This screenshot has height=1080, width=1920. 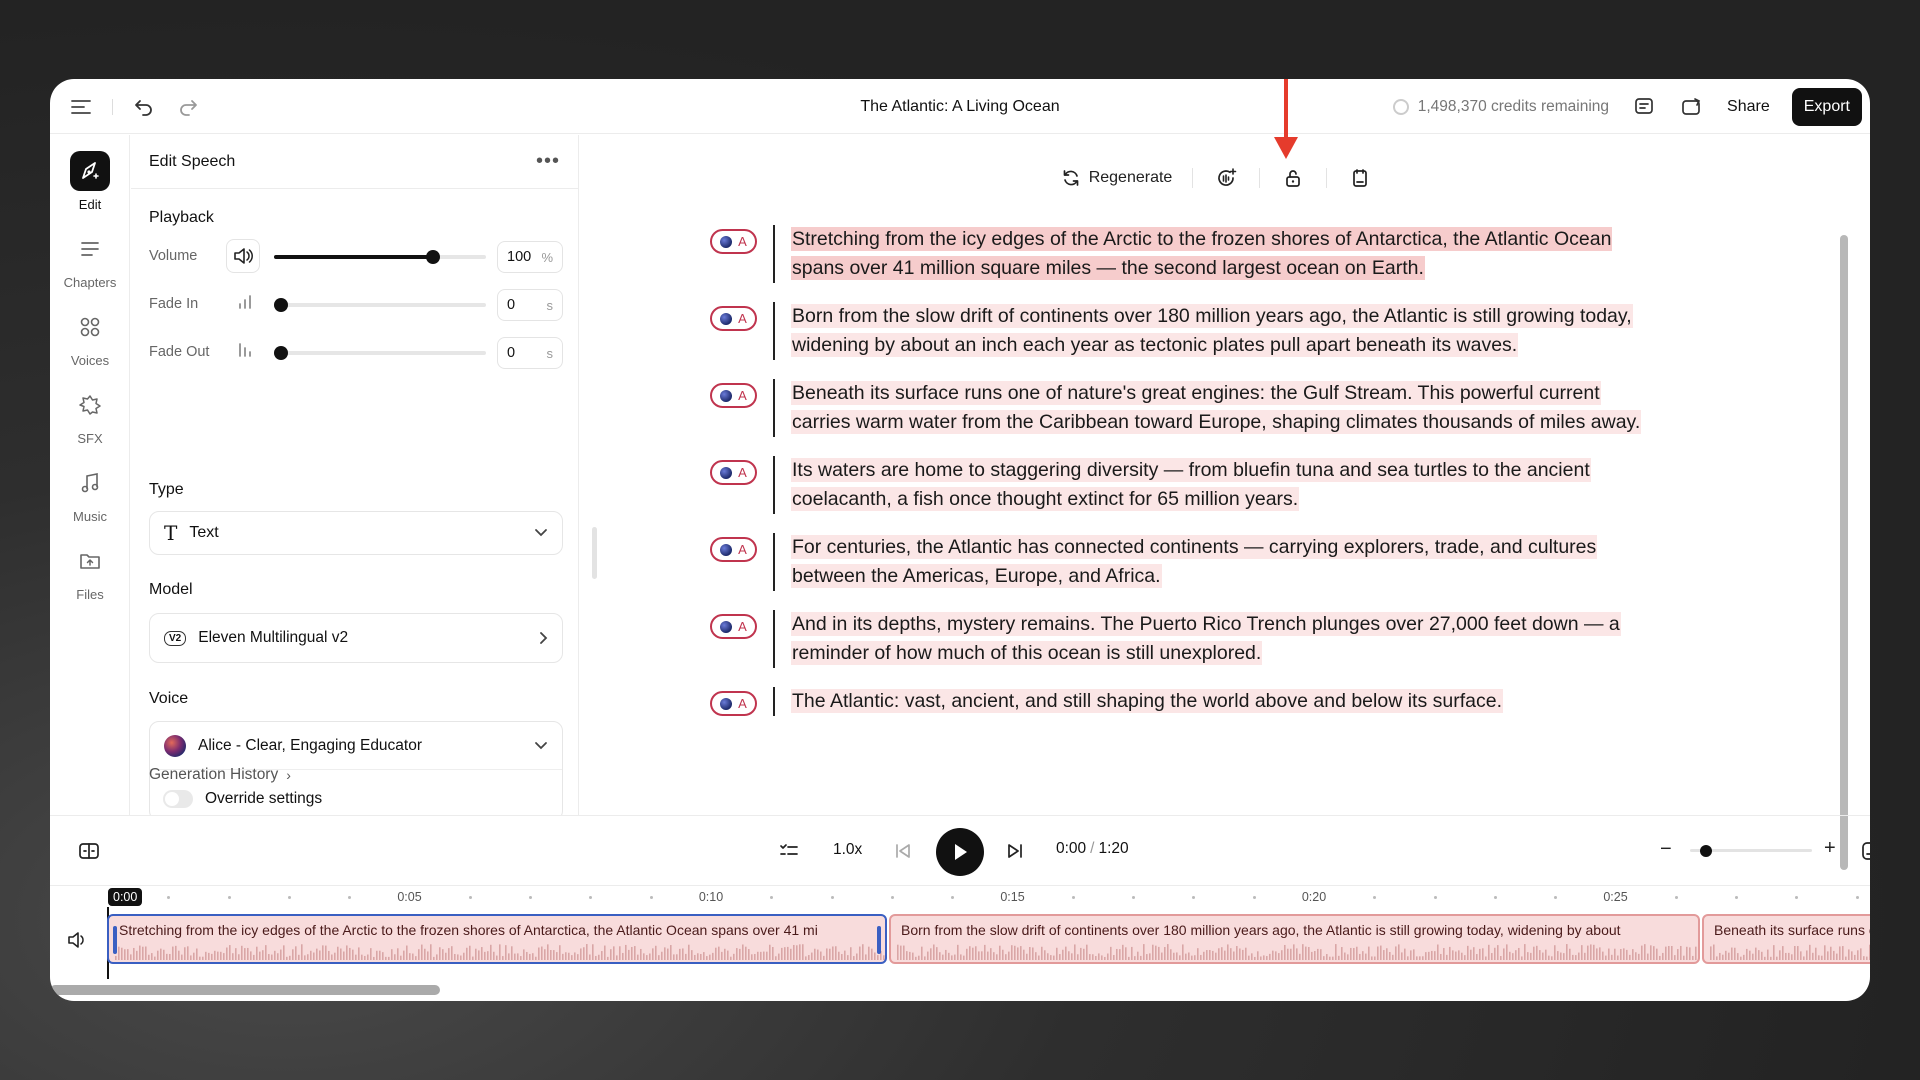 I want to click on zoom-out-icon: −, so click(x=1666, y=849).